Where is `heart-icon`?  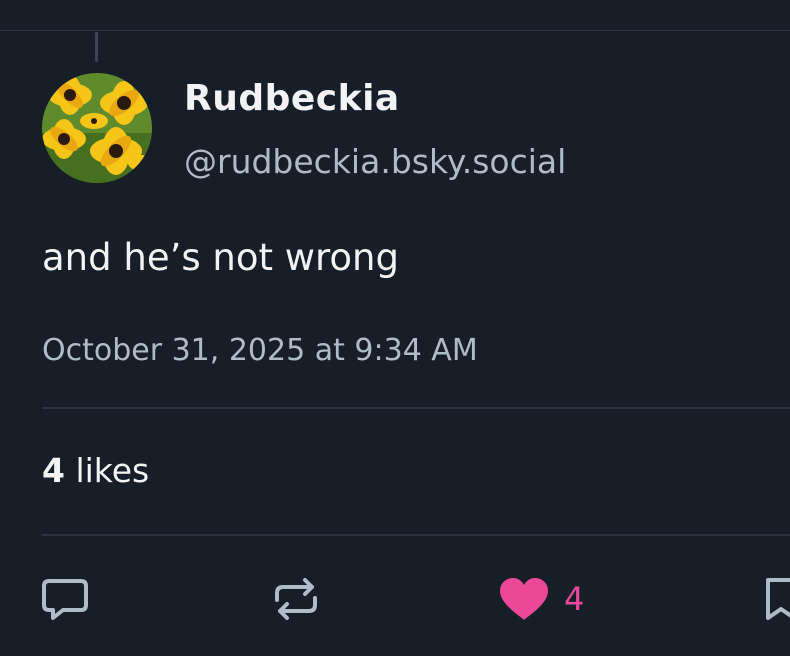 heart-icon is located at coordinates (524, 599).